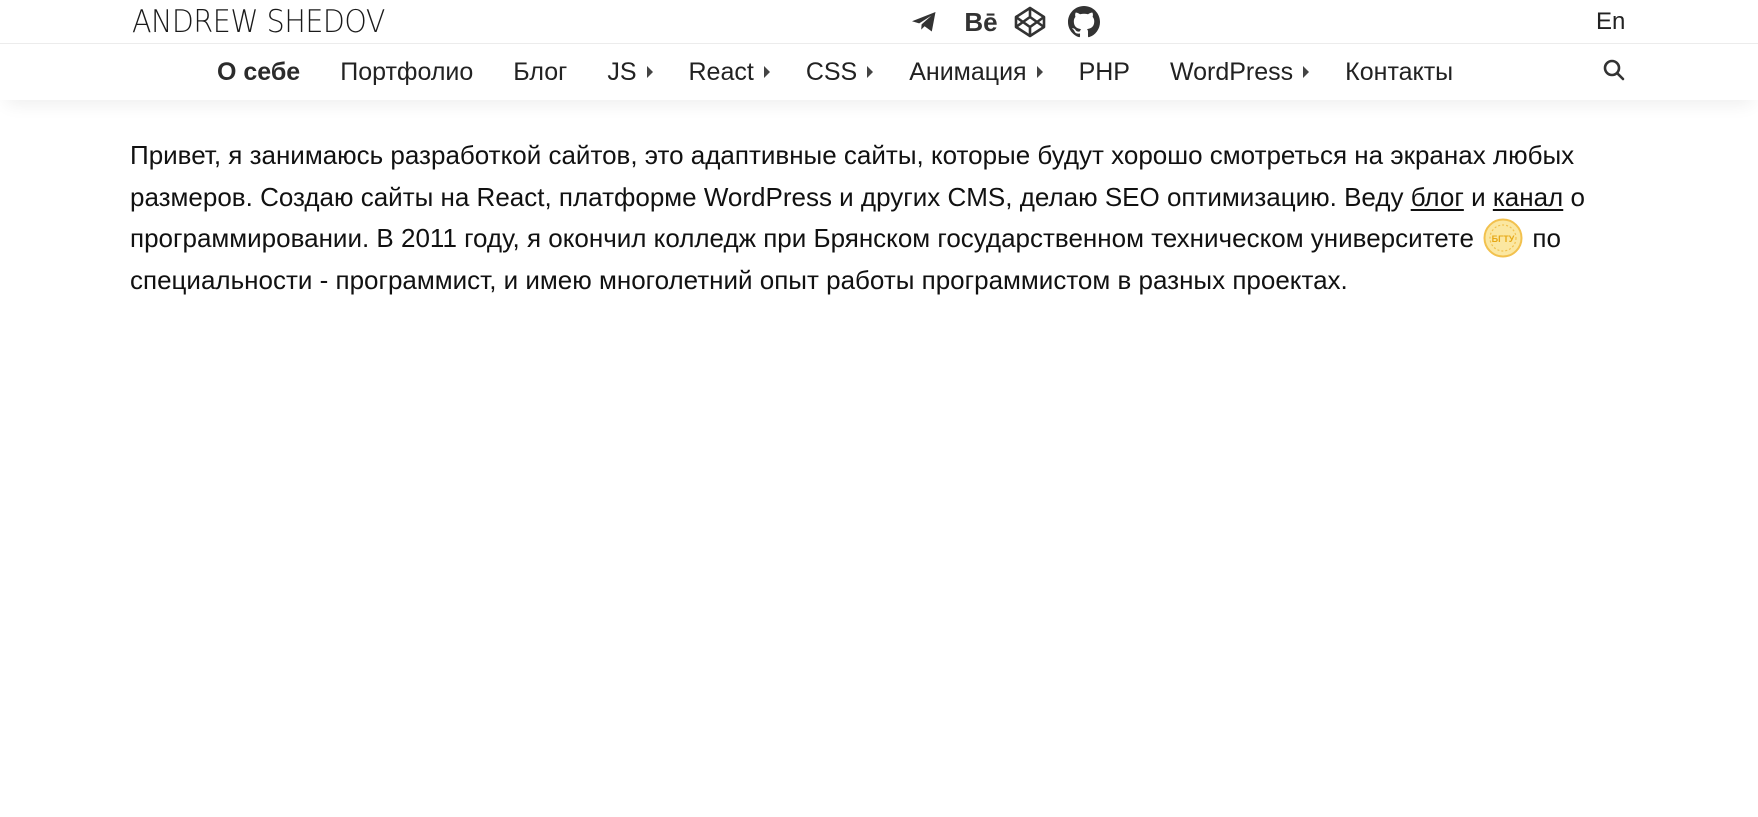 This screenshot has height=817, width=1758. I want to click on nav-item-blog: Блог, so click(540, 72).